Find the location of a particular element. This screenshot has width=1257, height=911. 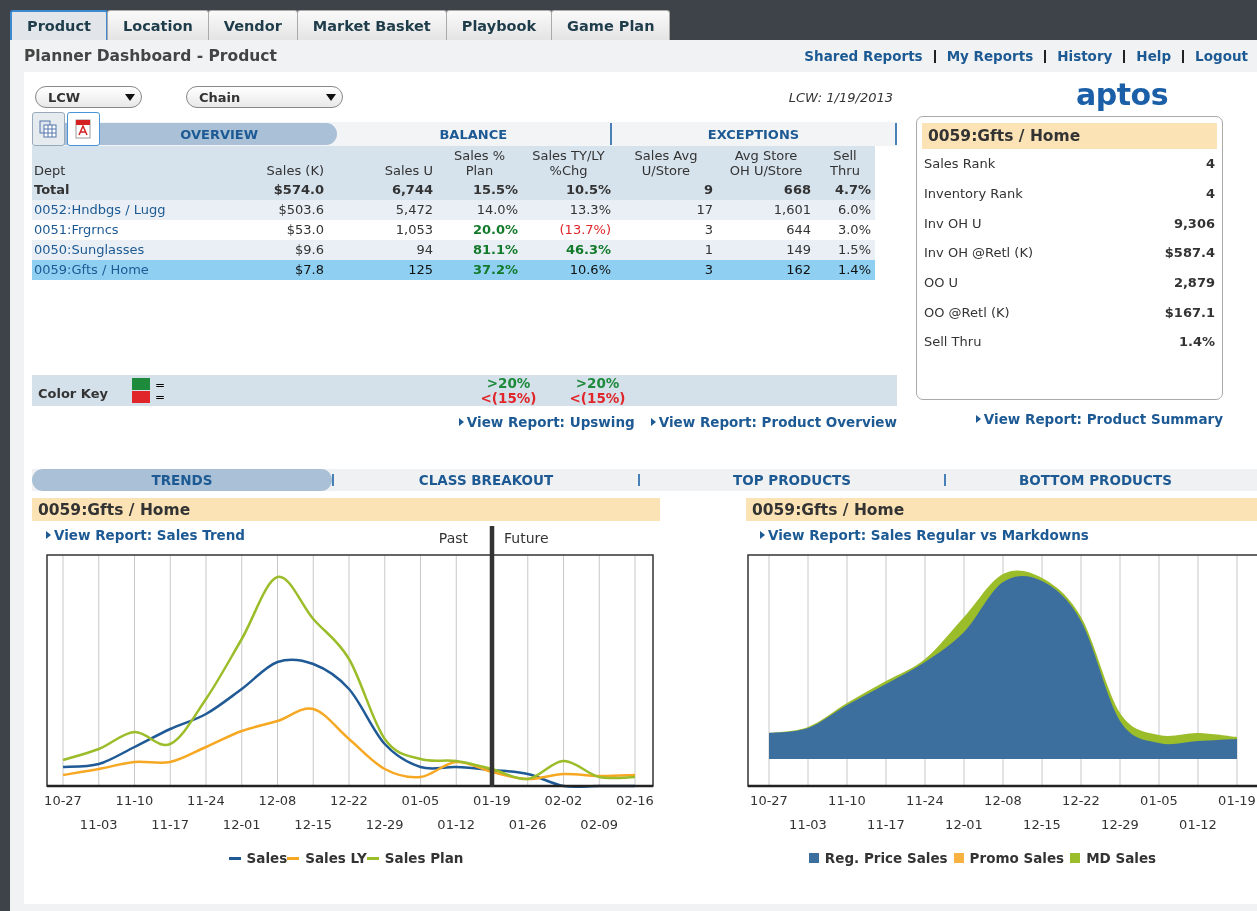

table-cell: 94 is located at coordinates (424, 250).